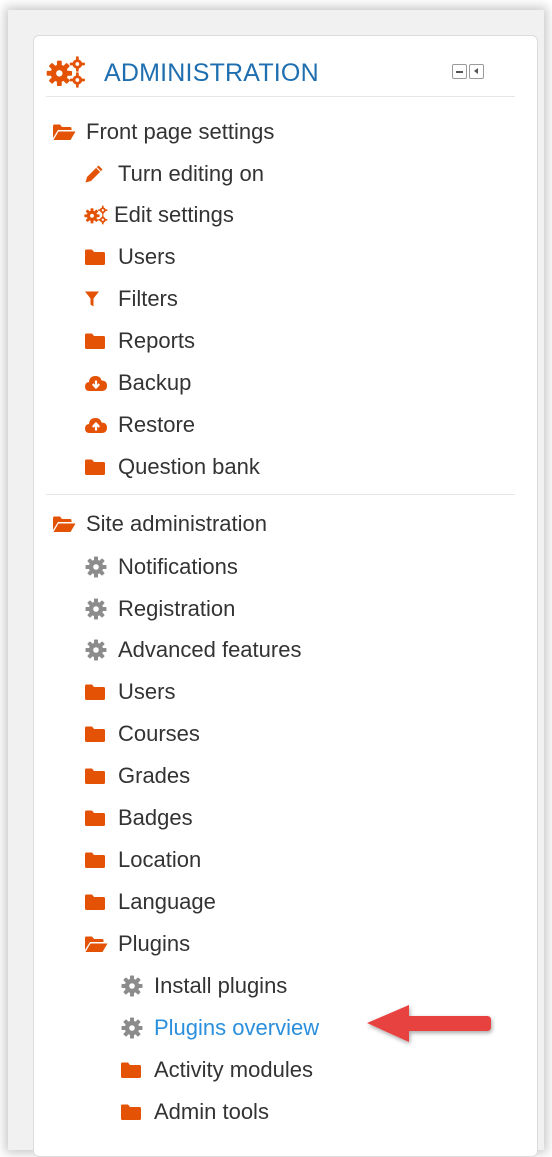 The height and width of the screenshot is (1157, 552). What do you see at coordinates (178, 566) in the screenshot?
I see `tree-item-label: Notifications` at bounding box center [178, 566].